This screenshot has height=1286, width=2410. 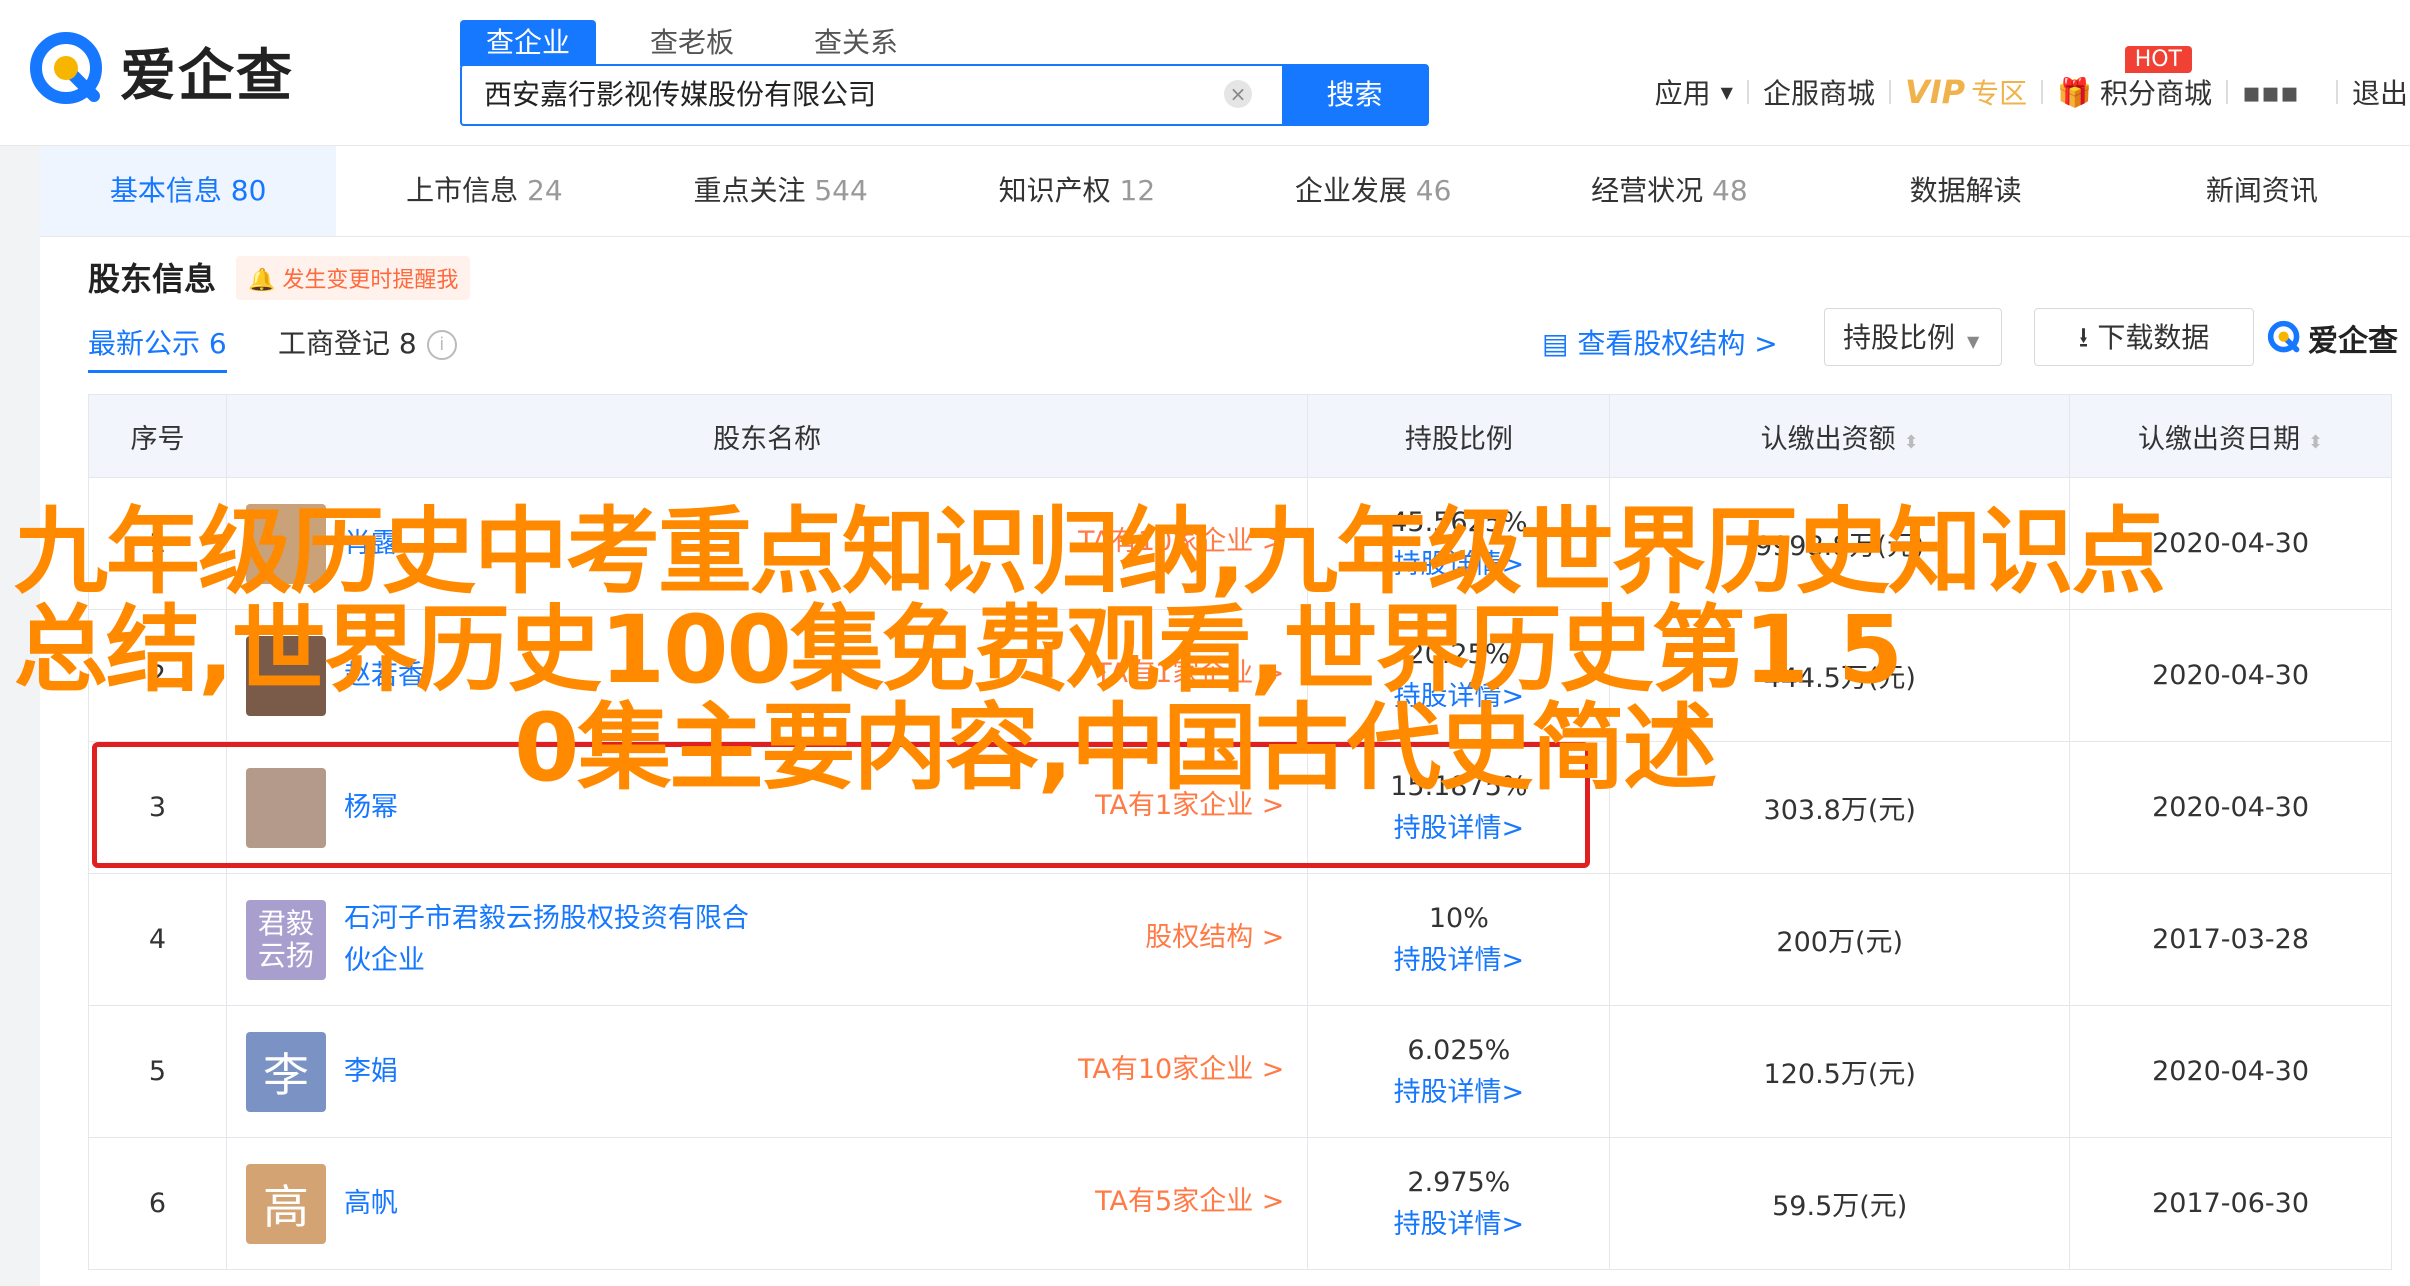 What do you see at coordinates (1840, 543) in the screenshot?
I see `amount-cell: 9998.8万(元)` at bounding box center [1840, 543].